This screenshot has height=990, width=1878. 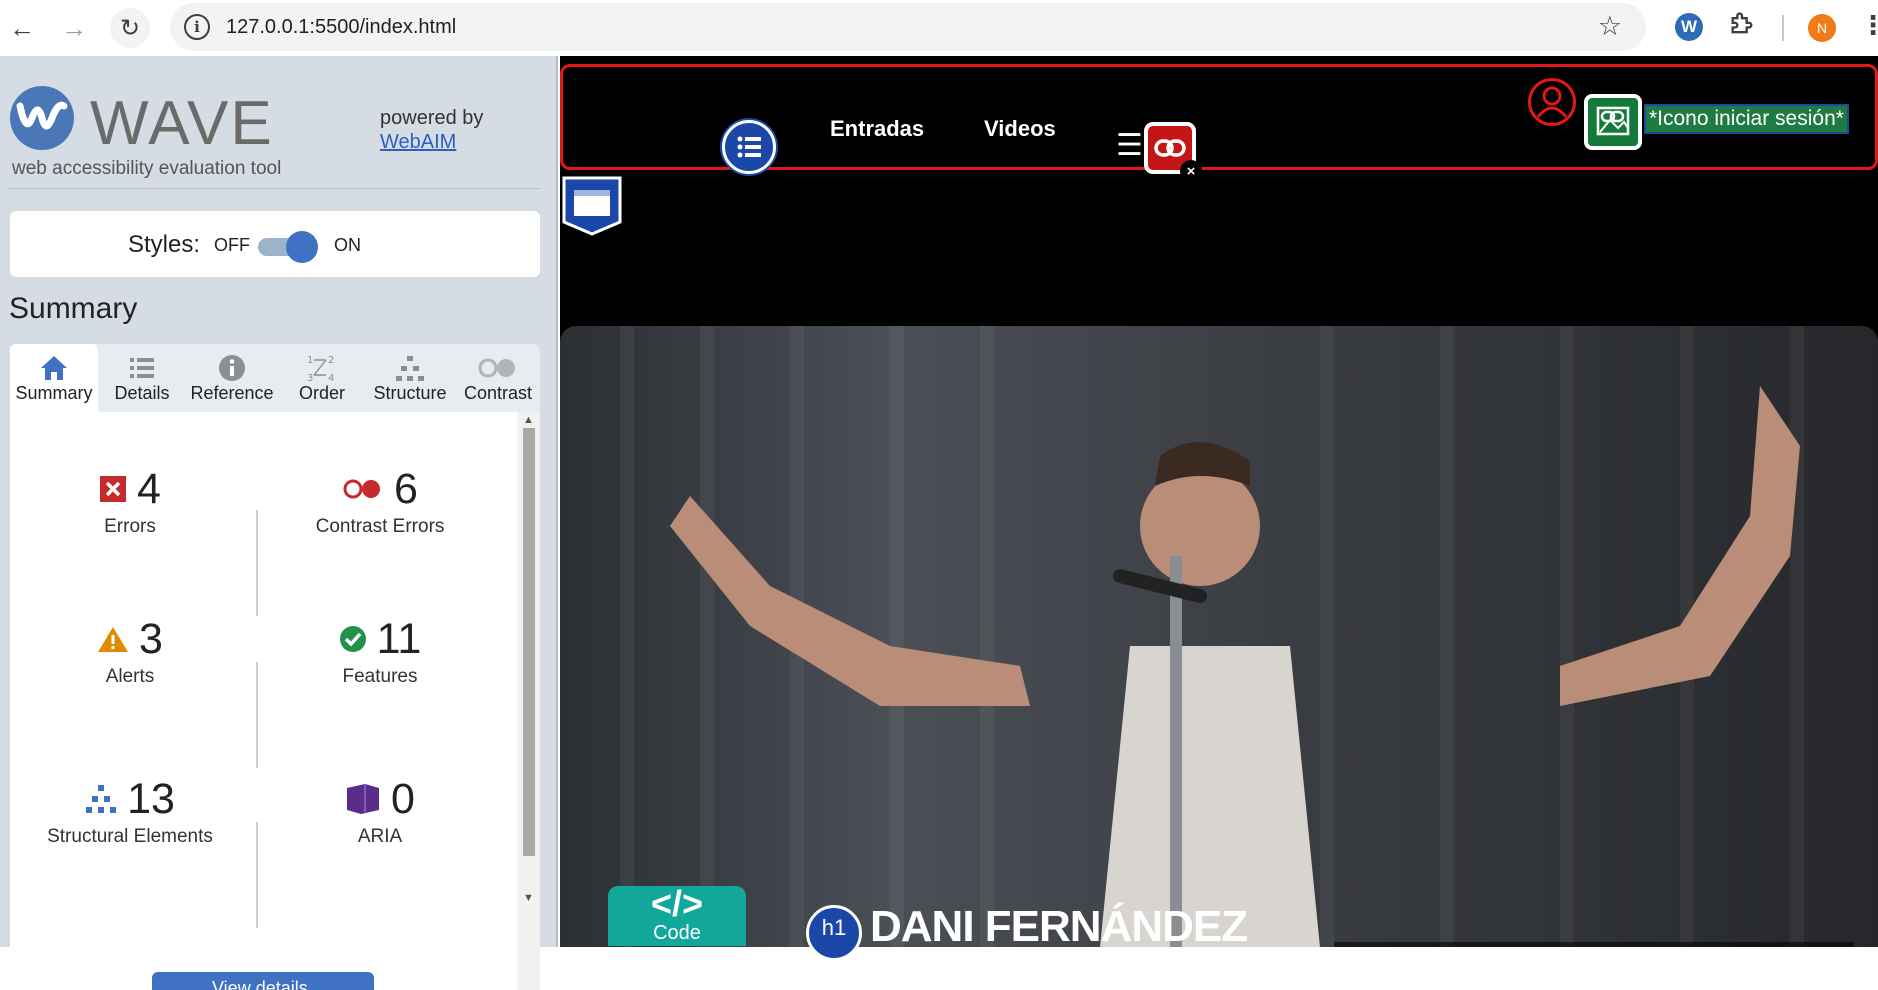 What do you see at coordinates (341, 27) in the screenshot?
I see `url-text: 127.0.0.1:5500/index.html` at bounding box center [341, 27].